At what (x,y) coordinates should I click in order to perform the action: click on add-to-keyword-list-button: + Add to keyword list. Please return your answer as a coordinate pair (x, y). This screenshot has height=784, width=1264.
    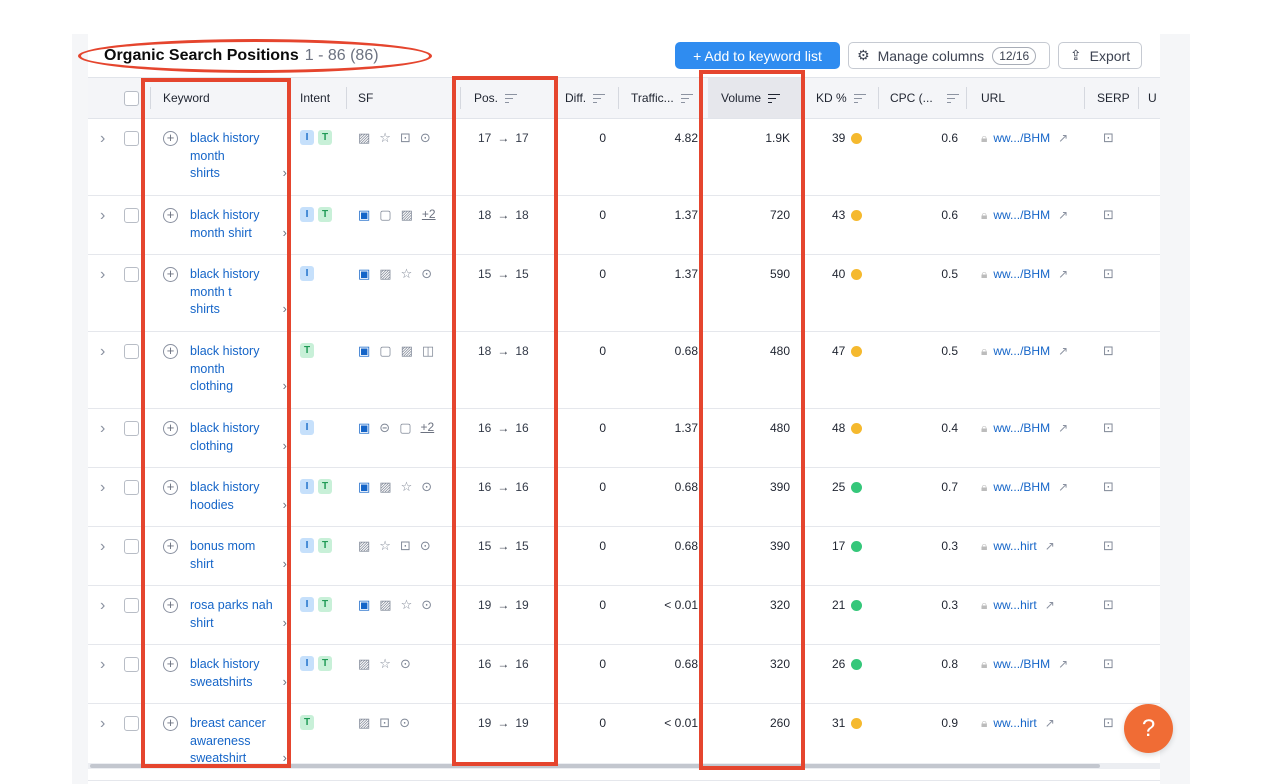
    Looking at the image, I should click on (757, 55).